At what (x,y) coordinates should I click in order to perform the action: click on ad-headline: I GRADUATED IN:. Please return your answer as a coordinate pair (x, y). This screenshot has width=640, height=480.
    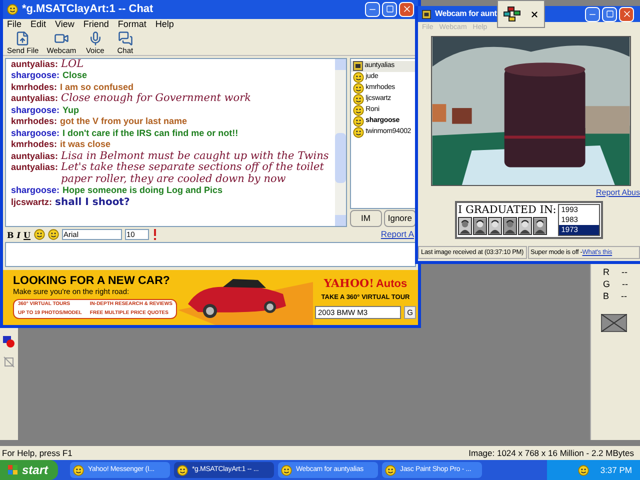
    Looking at the image, I should click on (507, 210).